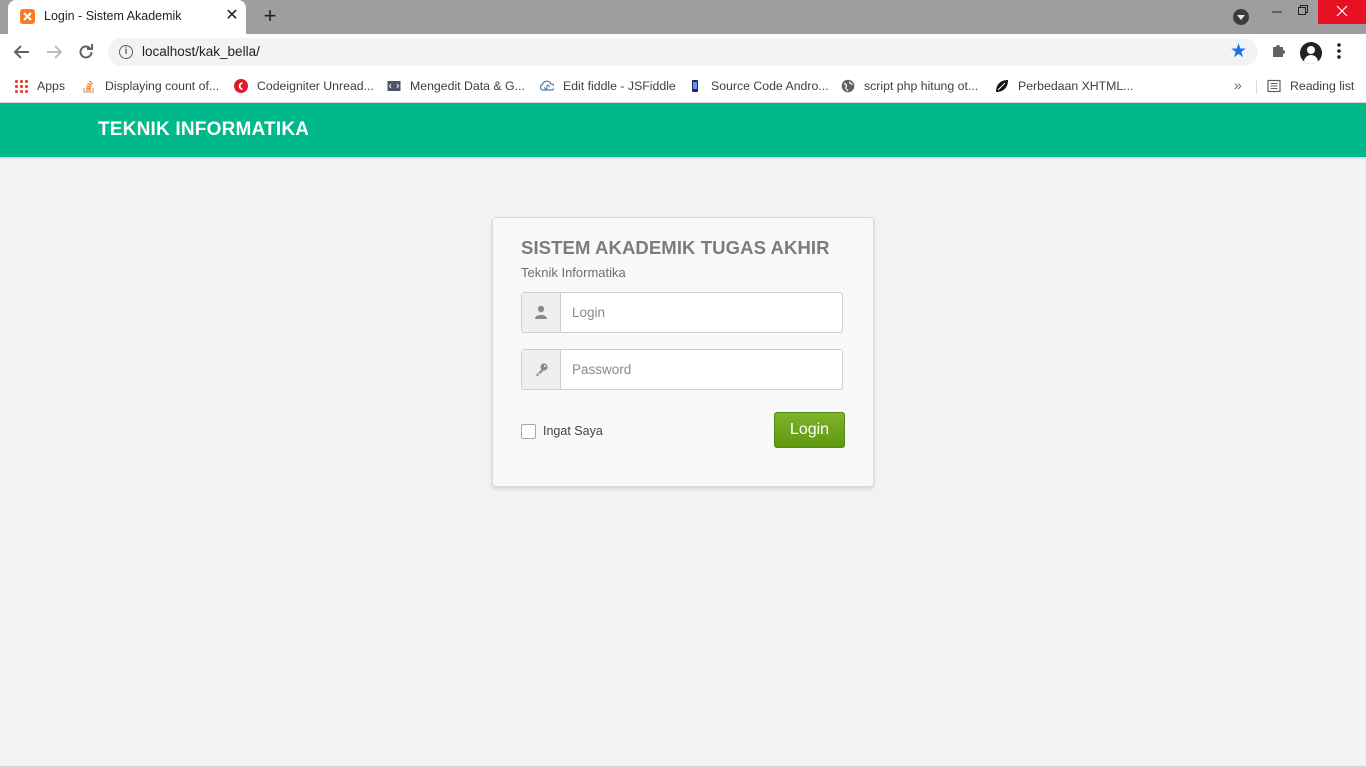 Image resolution: width=1366 pixels, height=768 pixels. I want to click on site-info-icon: i, so click(126, 52).